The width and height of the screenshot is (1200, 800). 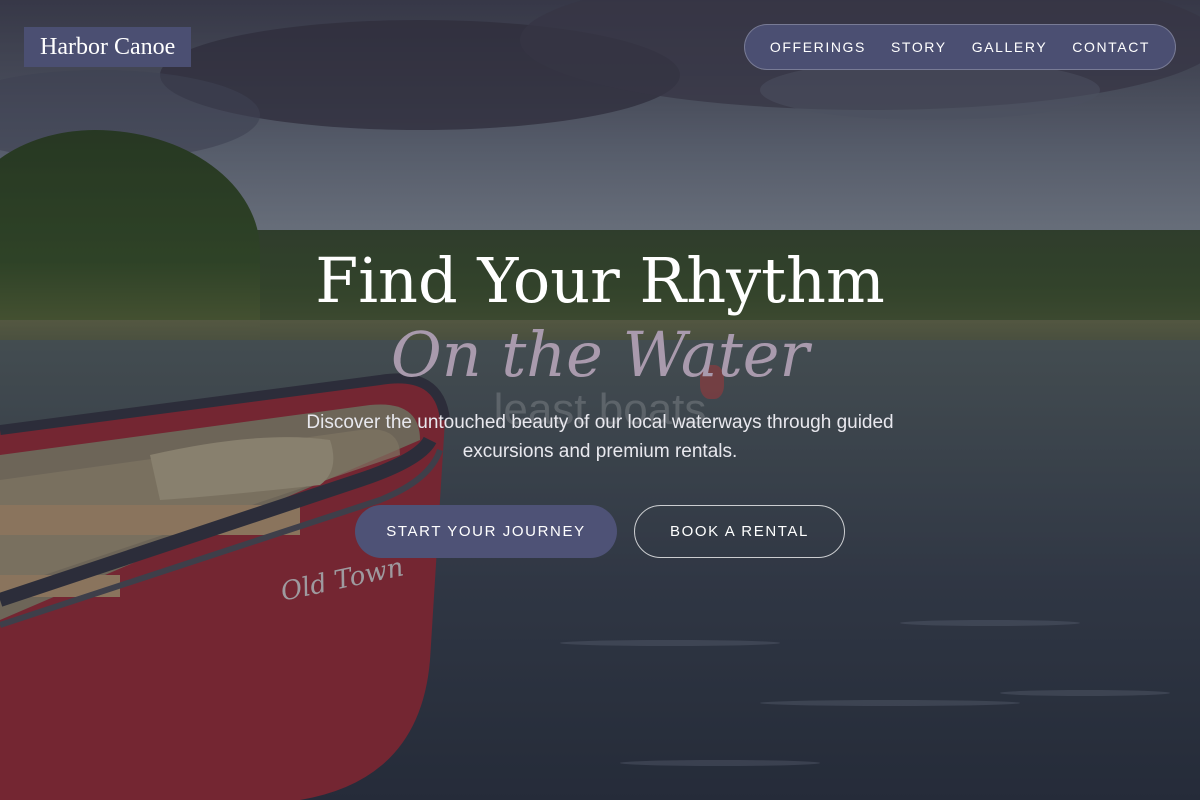 I want to click on nav-contact: CONTACT, so click(x=1111, y=47).